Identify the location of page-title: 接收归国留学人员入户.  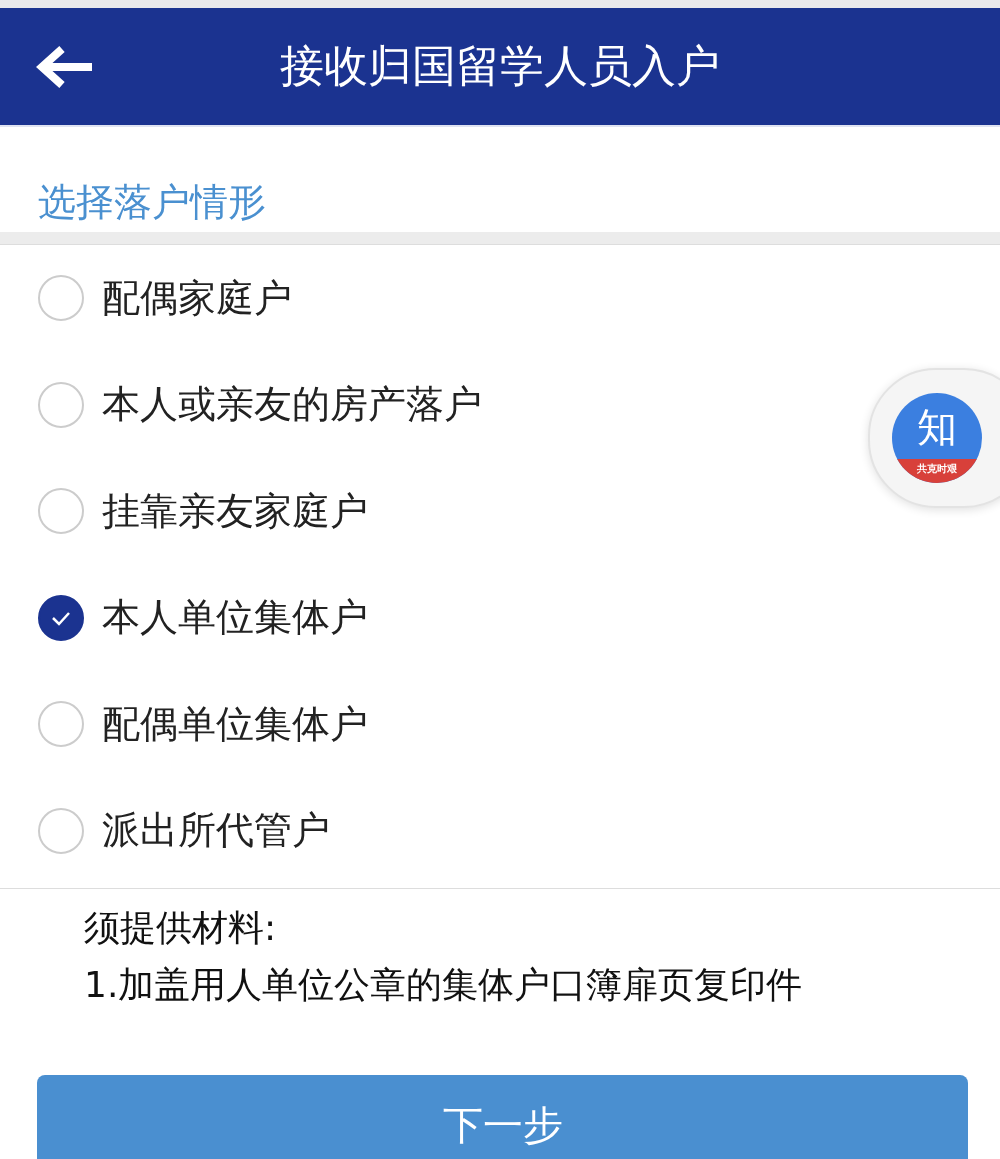
(500, 66).